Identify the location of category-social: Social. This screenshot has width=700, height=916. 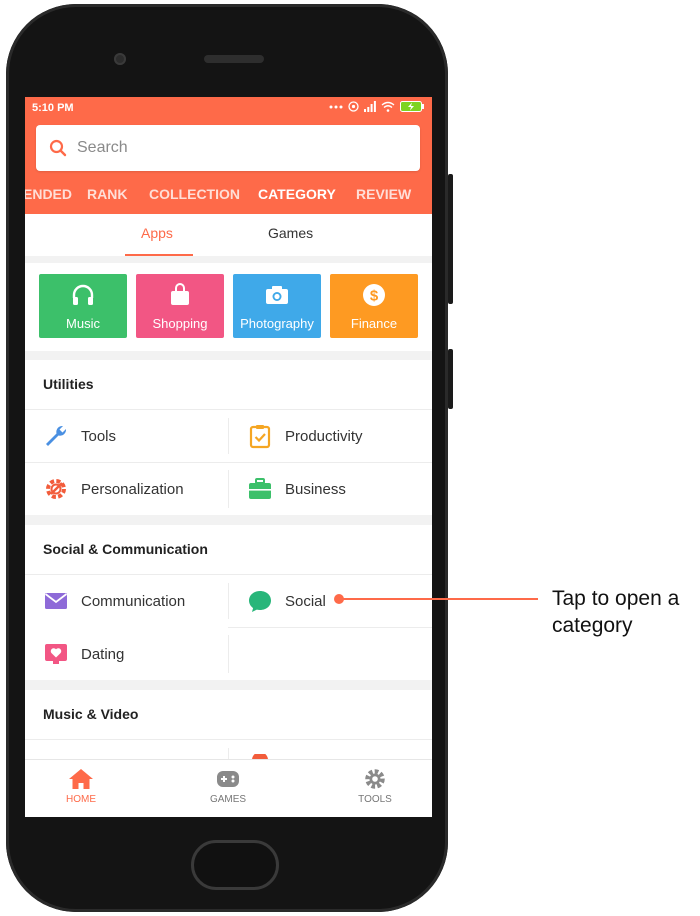
(286, 601).